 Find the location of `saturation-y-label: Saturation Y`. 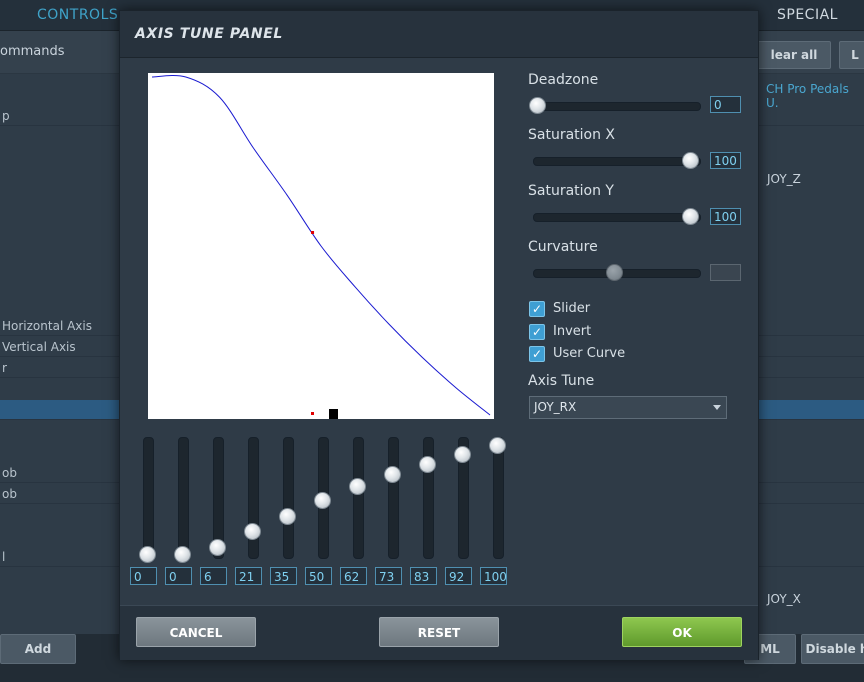

saturation-y-label: Saturation Y is located at coordinates (571, 191).